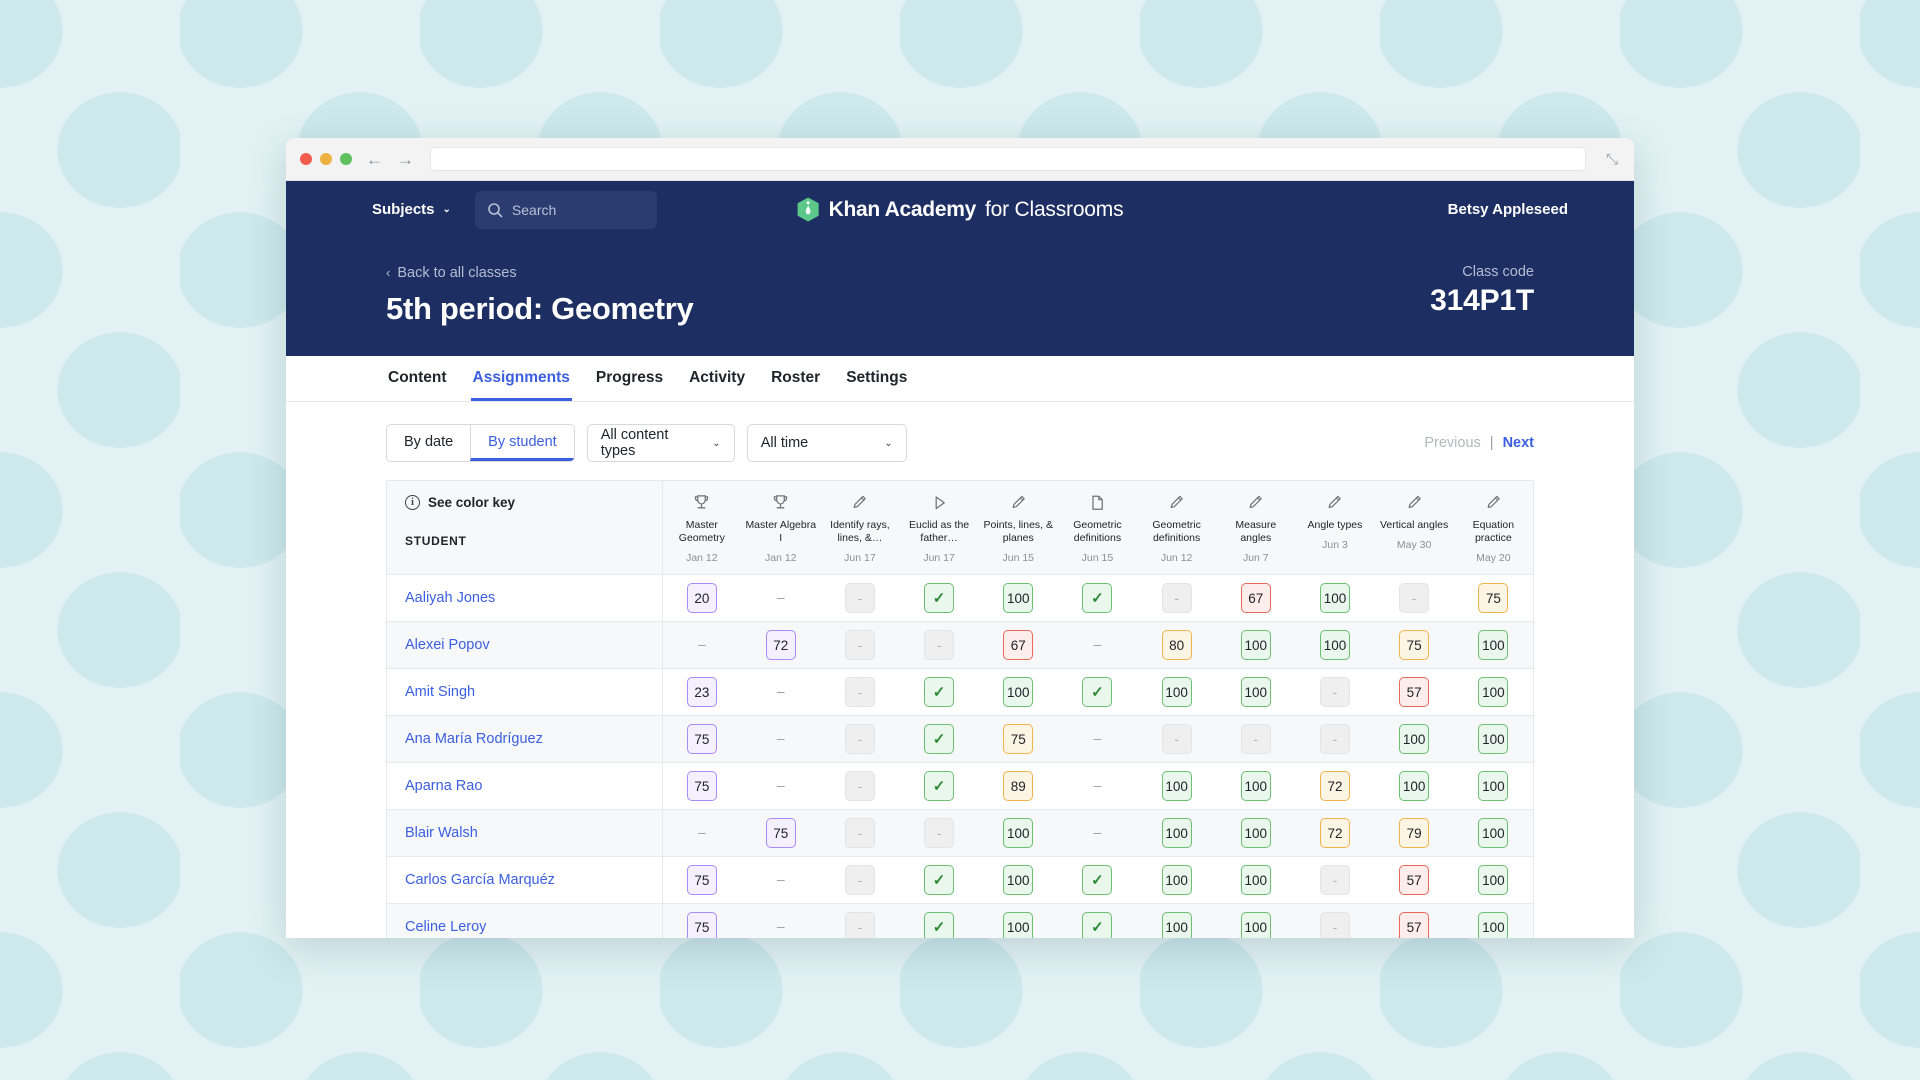 The image size is (1920, 1080). What do you see at coordinates (1097, 528) in the screenshot?
I see `assignment-column-header: Geometric definitions Jun 15` at bounding box center [1097, 528].